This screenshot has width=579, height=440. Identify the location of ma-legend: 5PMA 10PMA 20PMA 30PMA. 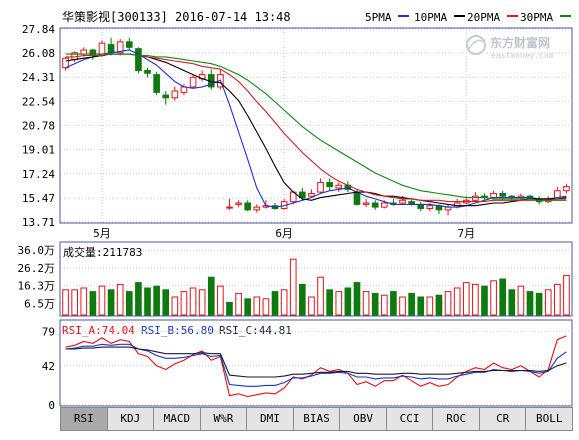
(468, 17).